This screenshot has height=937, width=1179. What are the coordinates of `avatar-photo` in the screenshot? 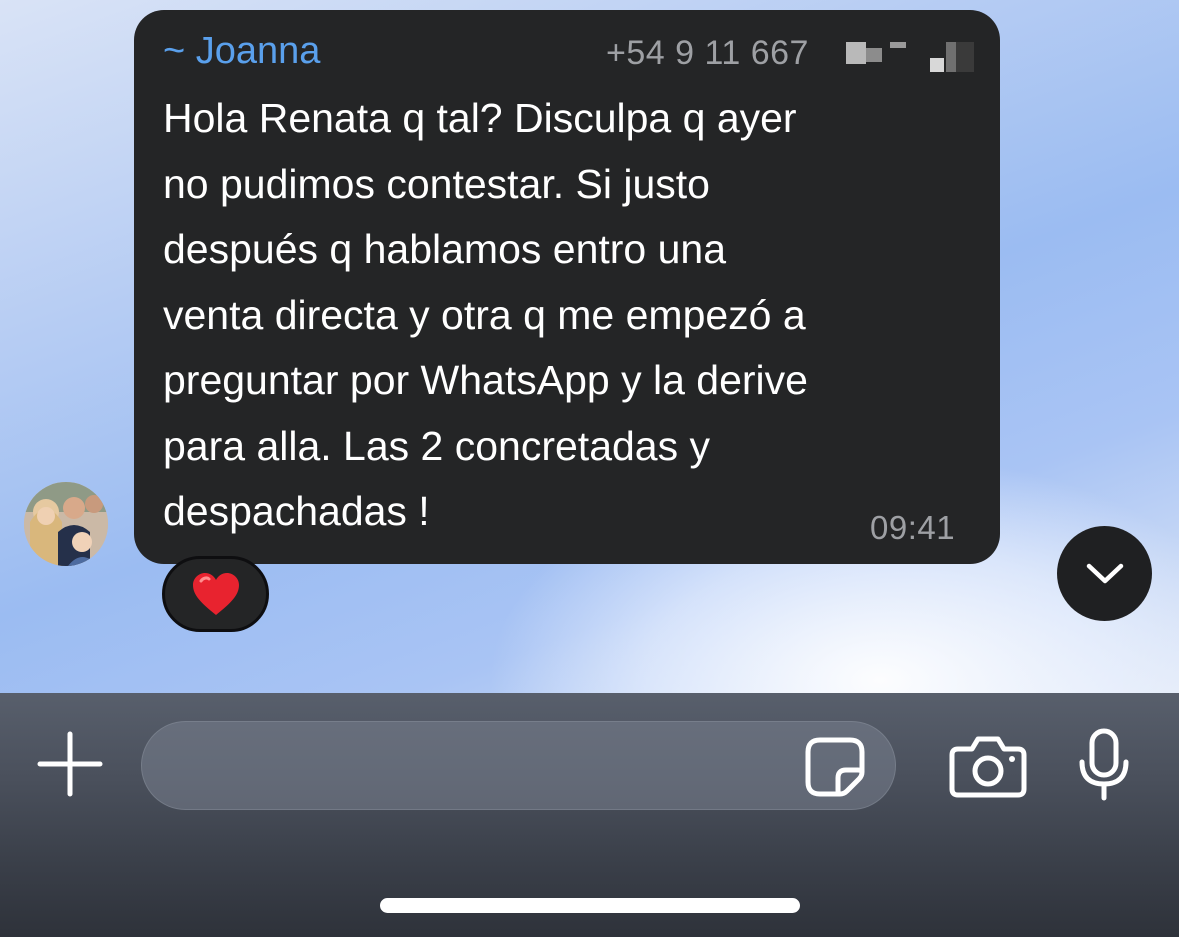 It's located at (66, 524).